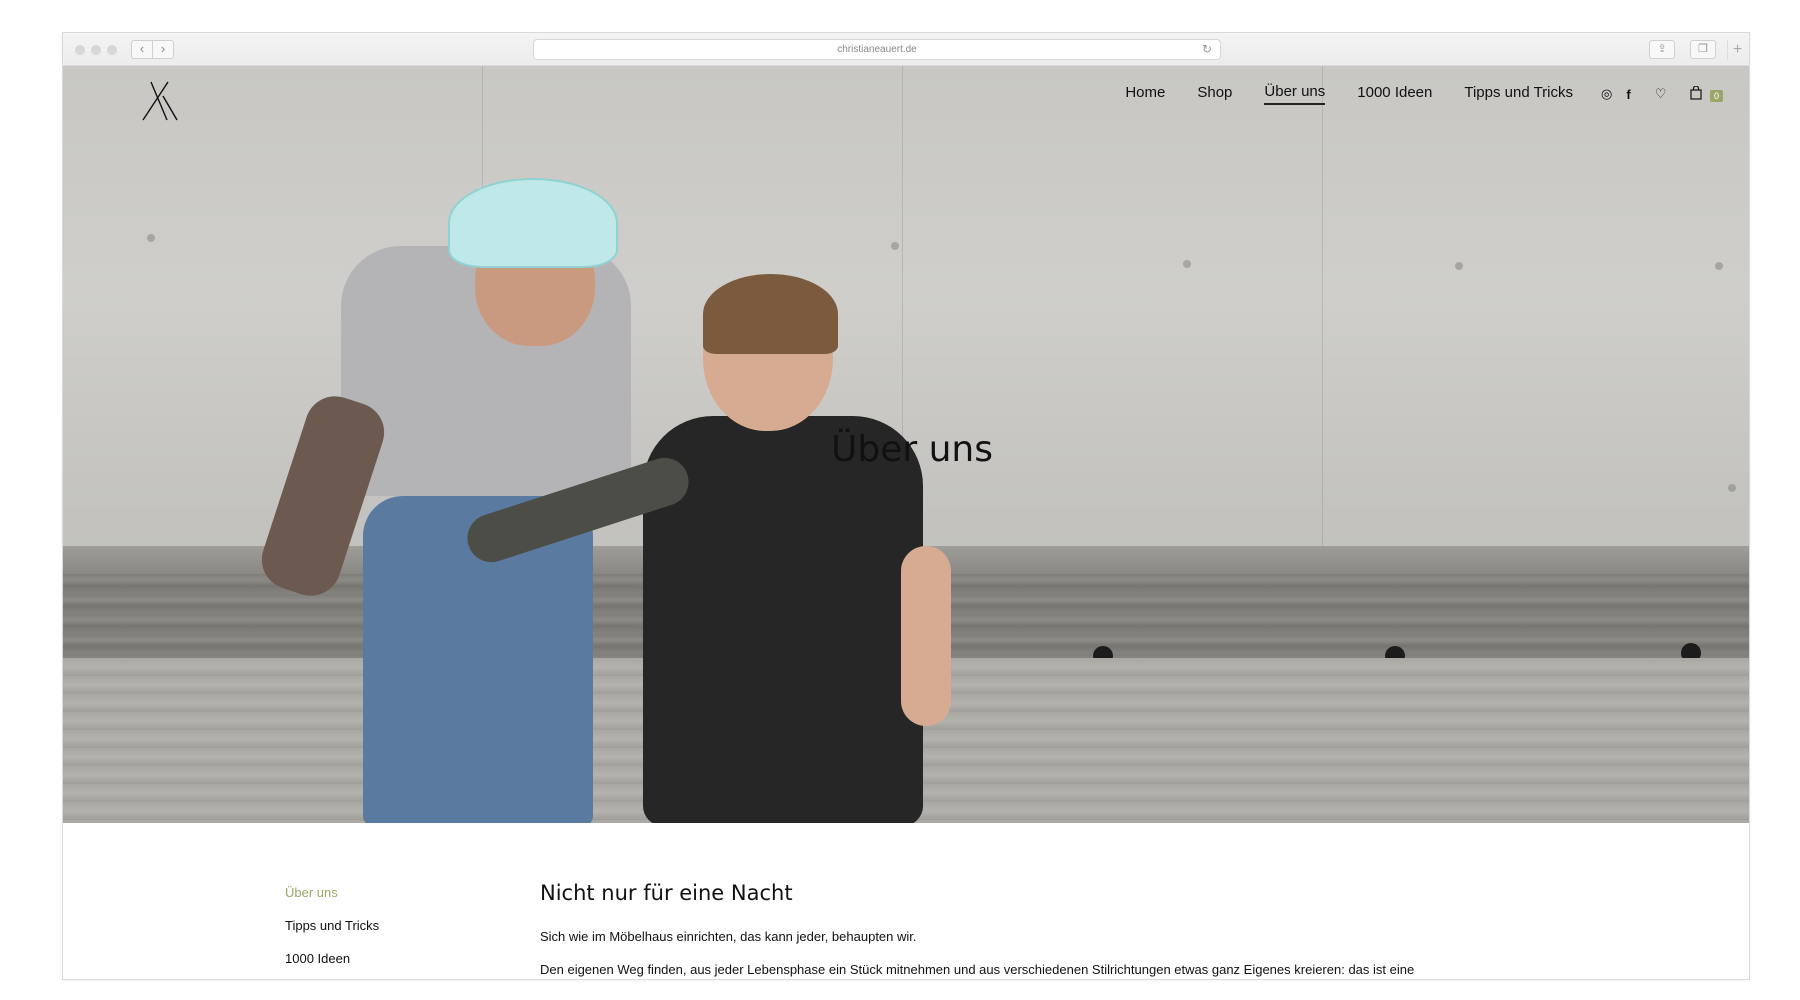 The height and width of the screenshot is (1000, 1800). What do you see at coordinates (533, 223) in the screenshot?
I see `man-cap` at bounding box center [533, 223].